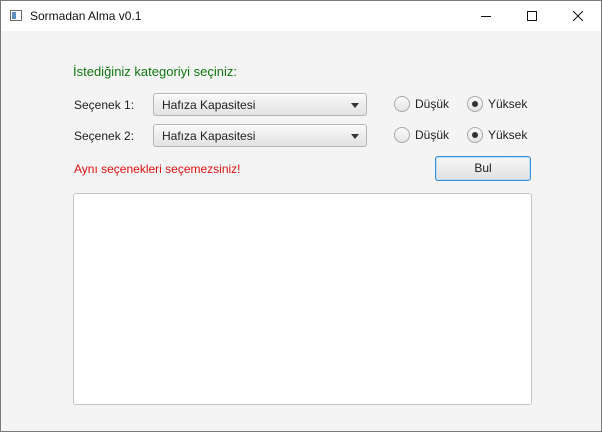  I want to click on option2-radio-high: Yüksek, so click(498, 136).